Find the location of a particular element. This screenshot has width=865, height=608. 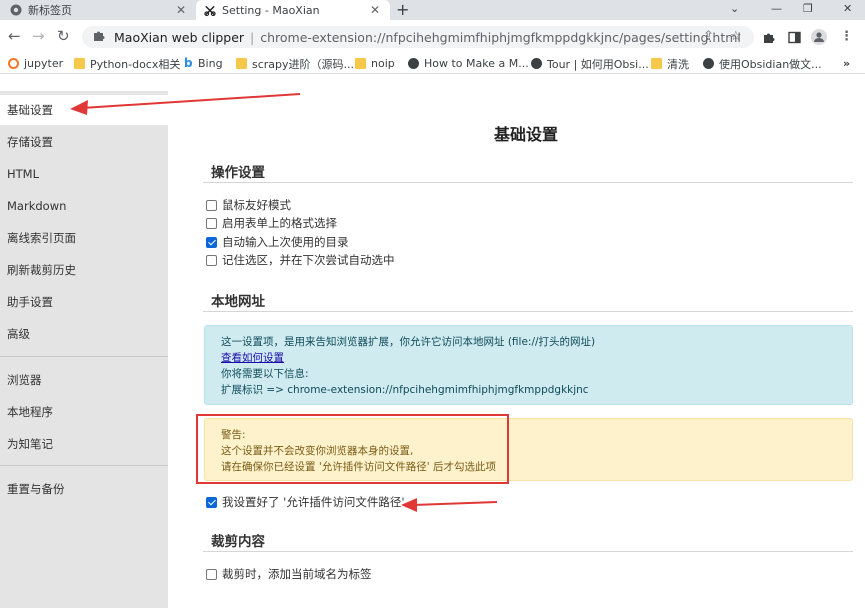

option-file-access-confirmed: 我设置好了 '允许插件访问文件路径' is located at coordinates (305, 502).